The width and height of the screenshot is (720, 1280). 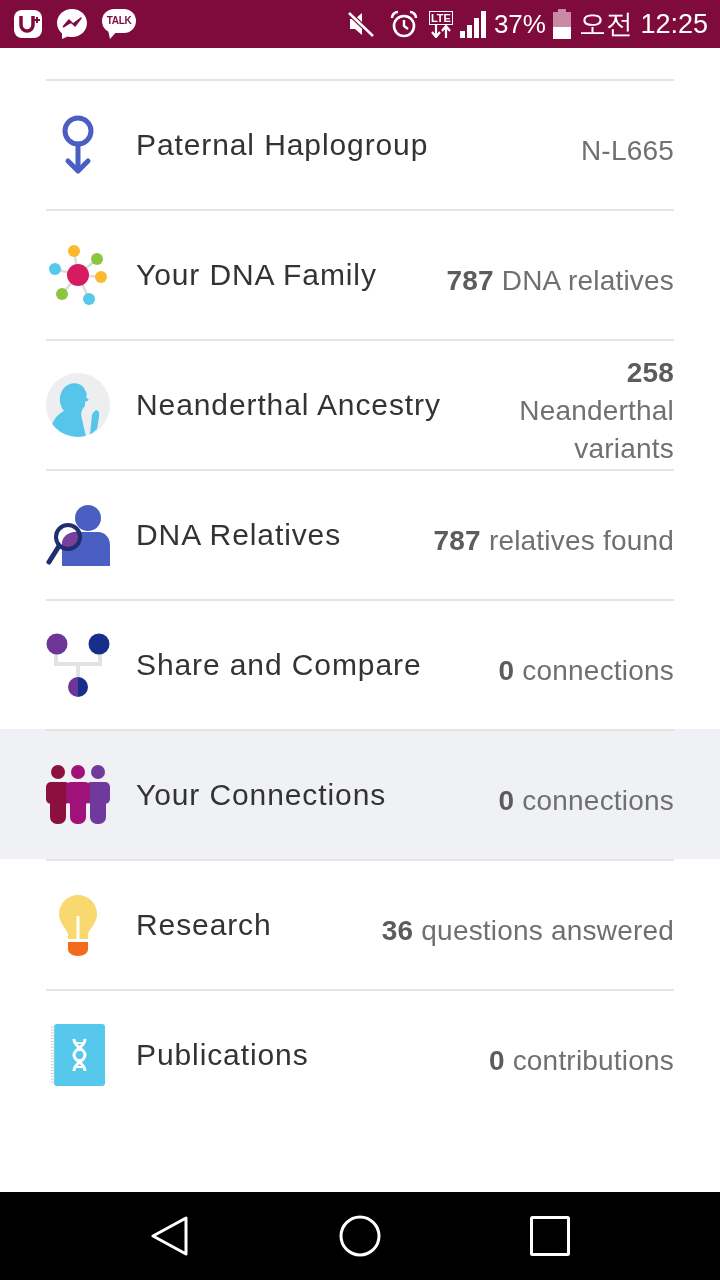 What do you see at coordinates (288, 405) in the screenshot?
I see `feature-title: Neanderthal Ancestry` at bounding box center [288, 405].